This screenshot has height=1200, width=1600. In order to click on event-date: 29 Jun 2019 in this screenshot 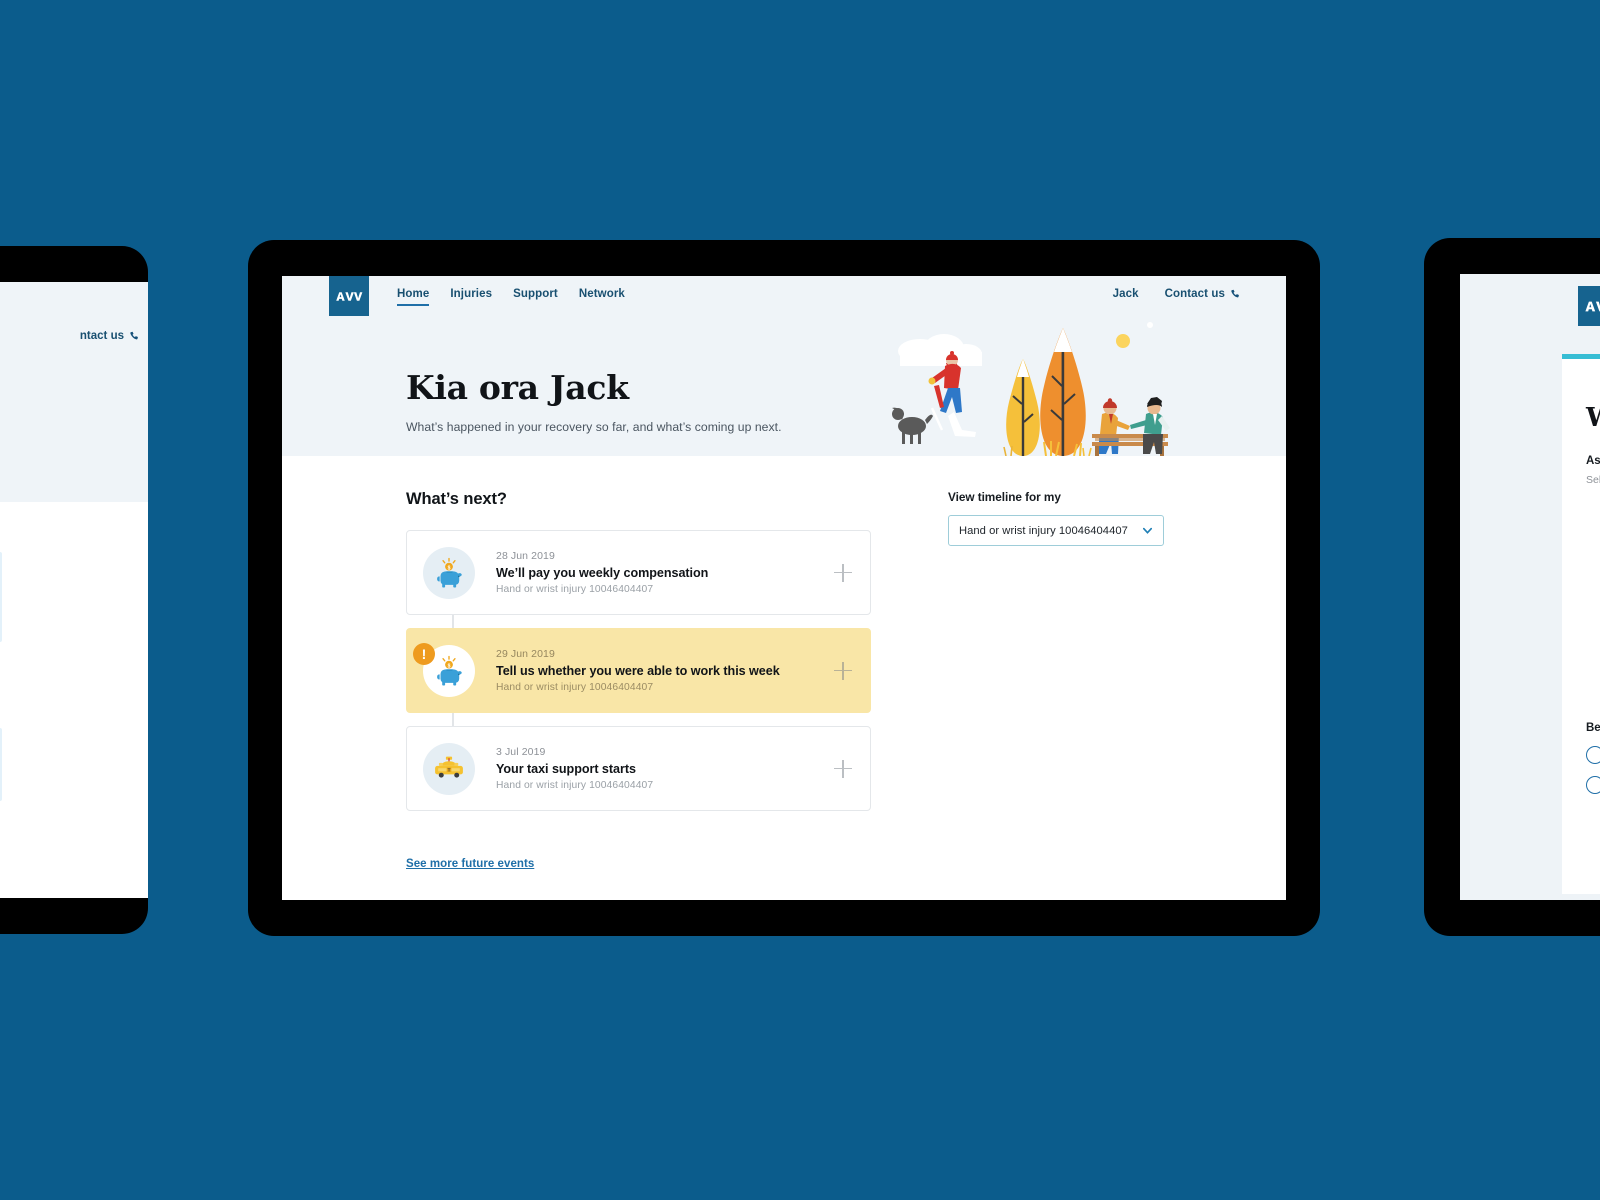, I will do `click(525, 654)`.